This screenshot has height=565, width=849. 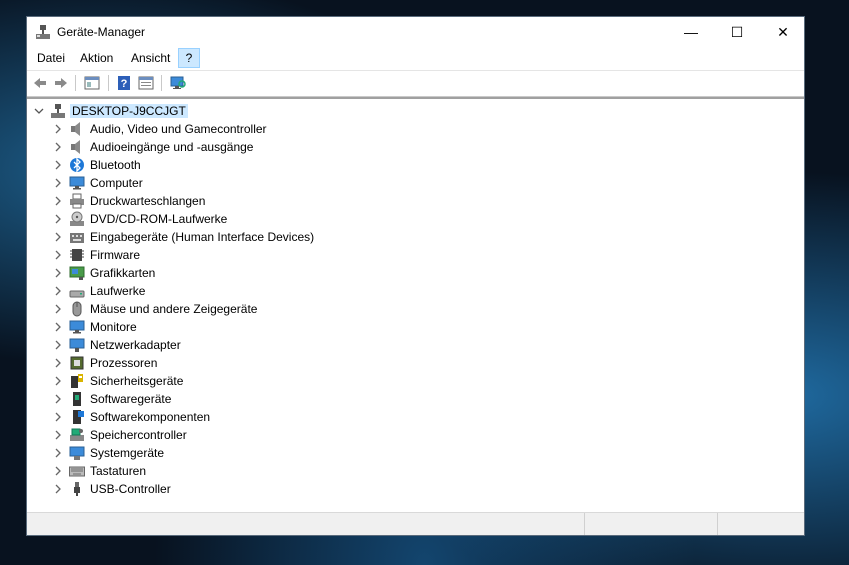 I want to click on tree-category-label: Tastaturen, so click(x=118, y=471).